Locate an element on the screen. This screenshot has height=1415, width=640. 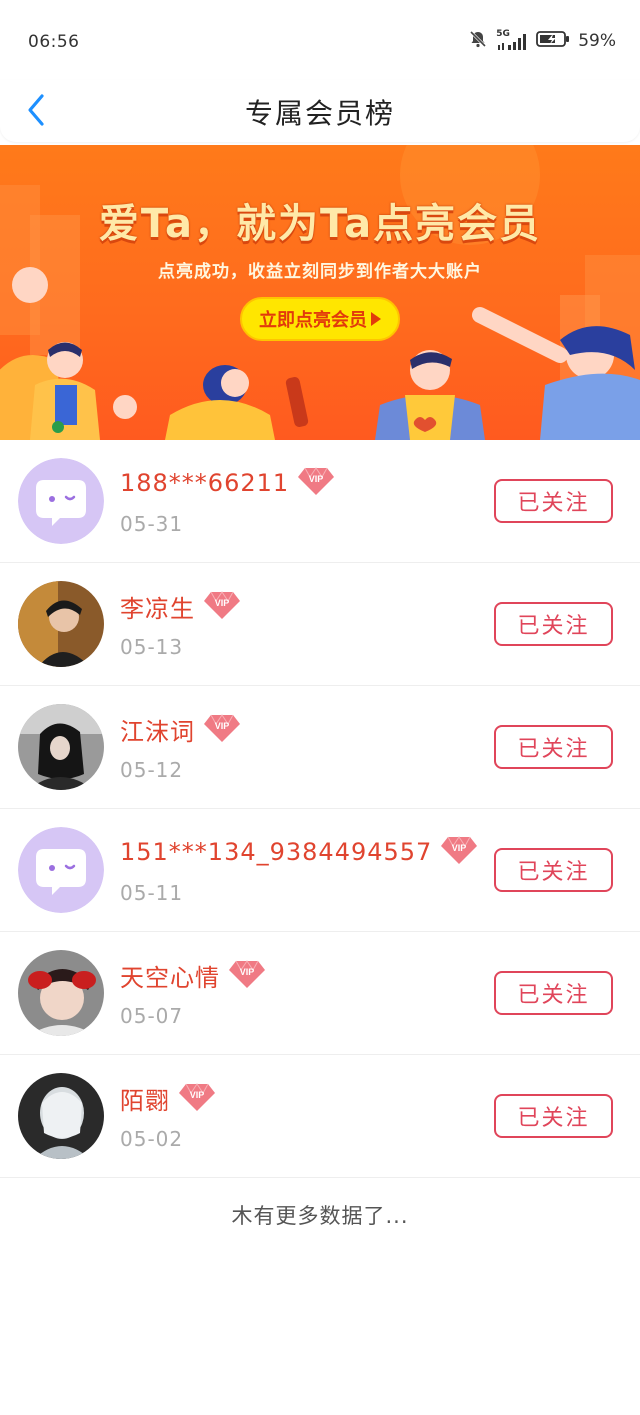
member-name-line: 李凉生 VIP is located at coordinates (180, 606).